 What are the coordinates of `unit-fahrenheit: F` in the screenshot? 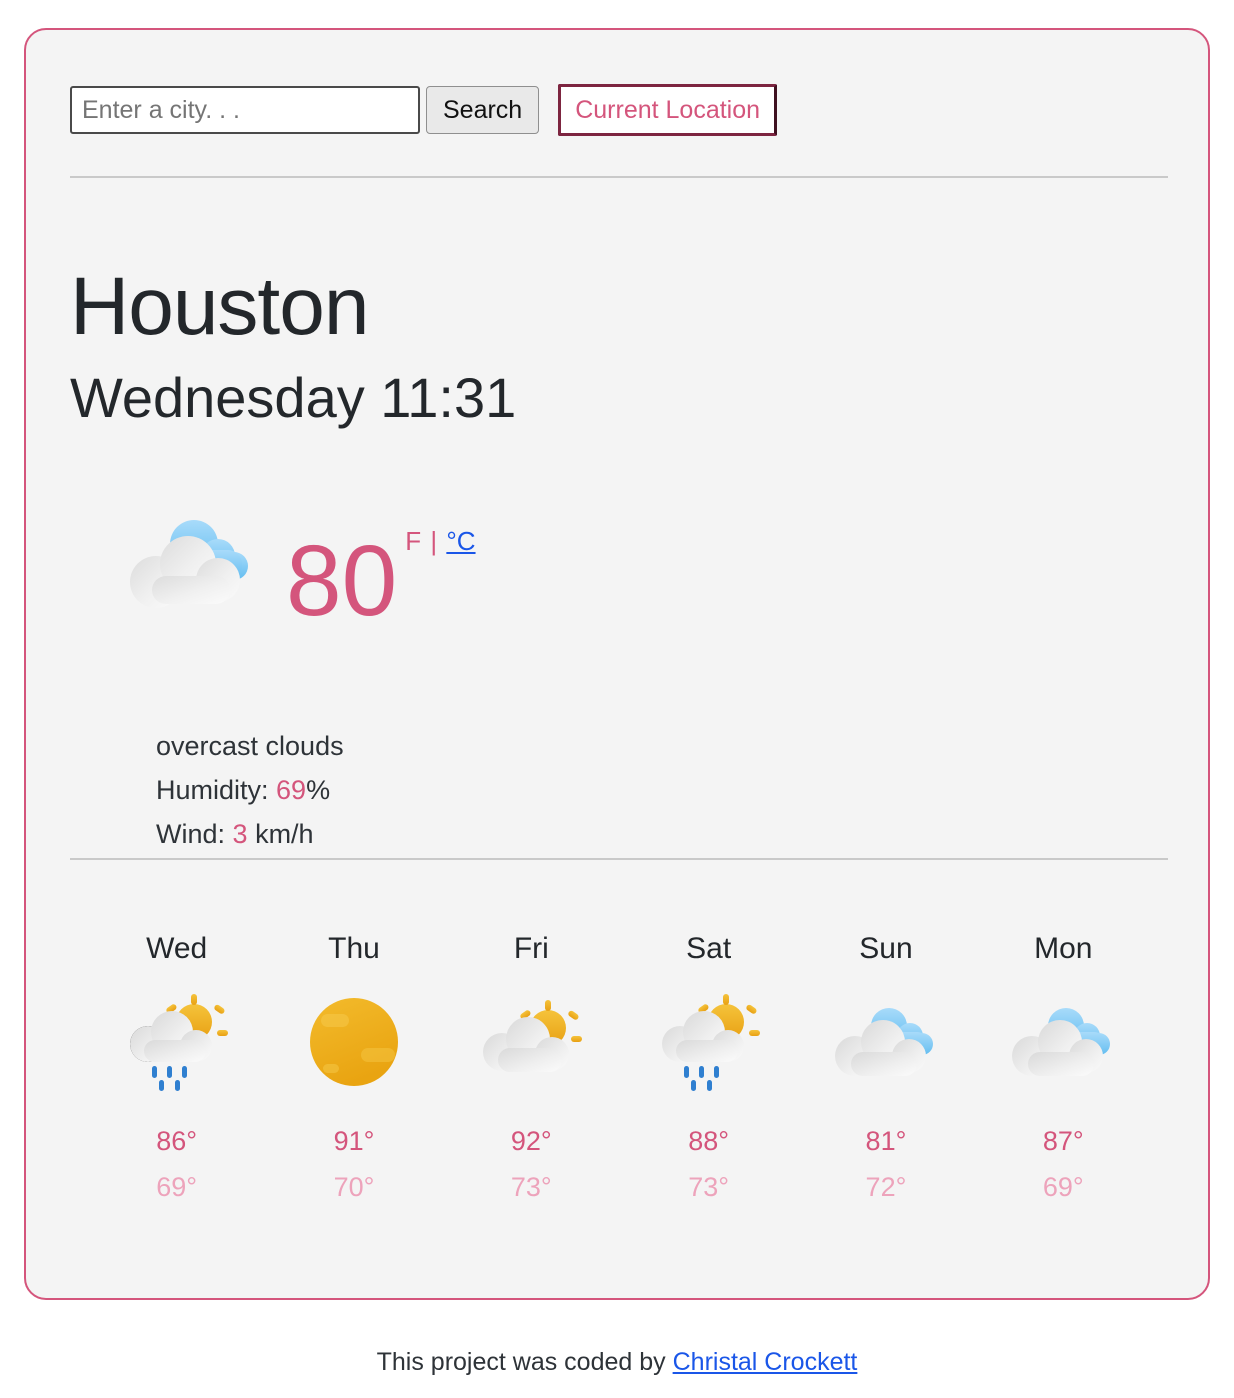 It's located at (413, 541).